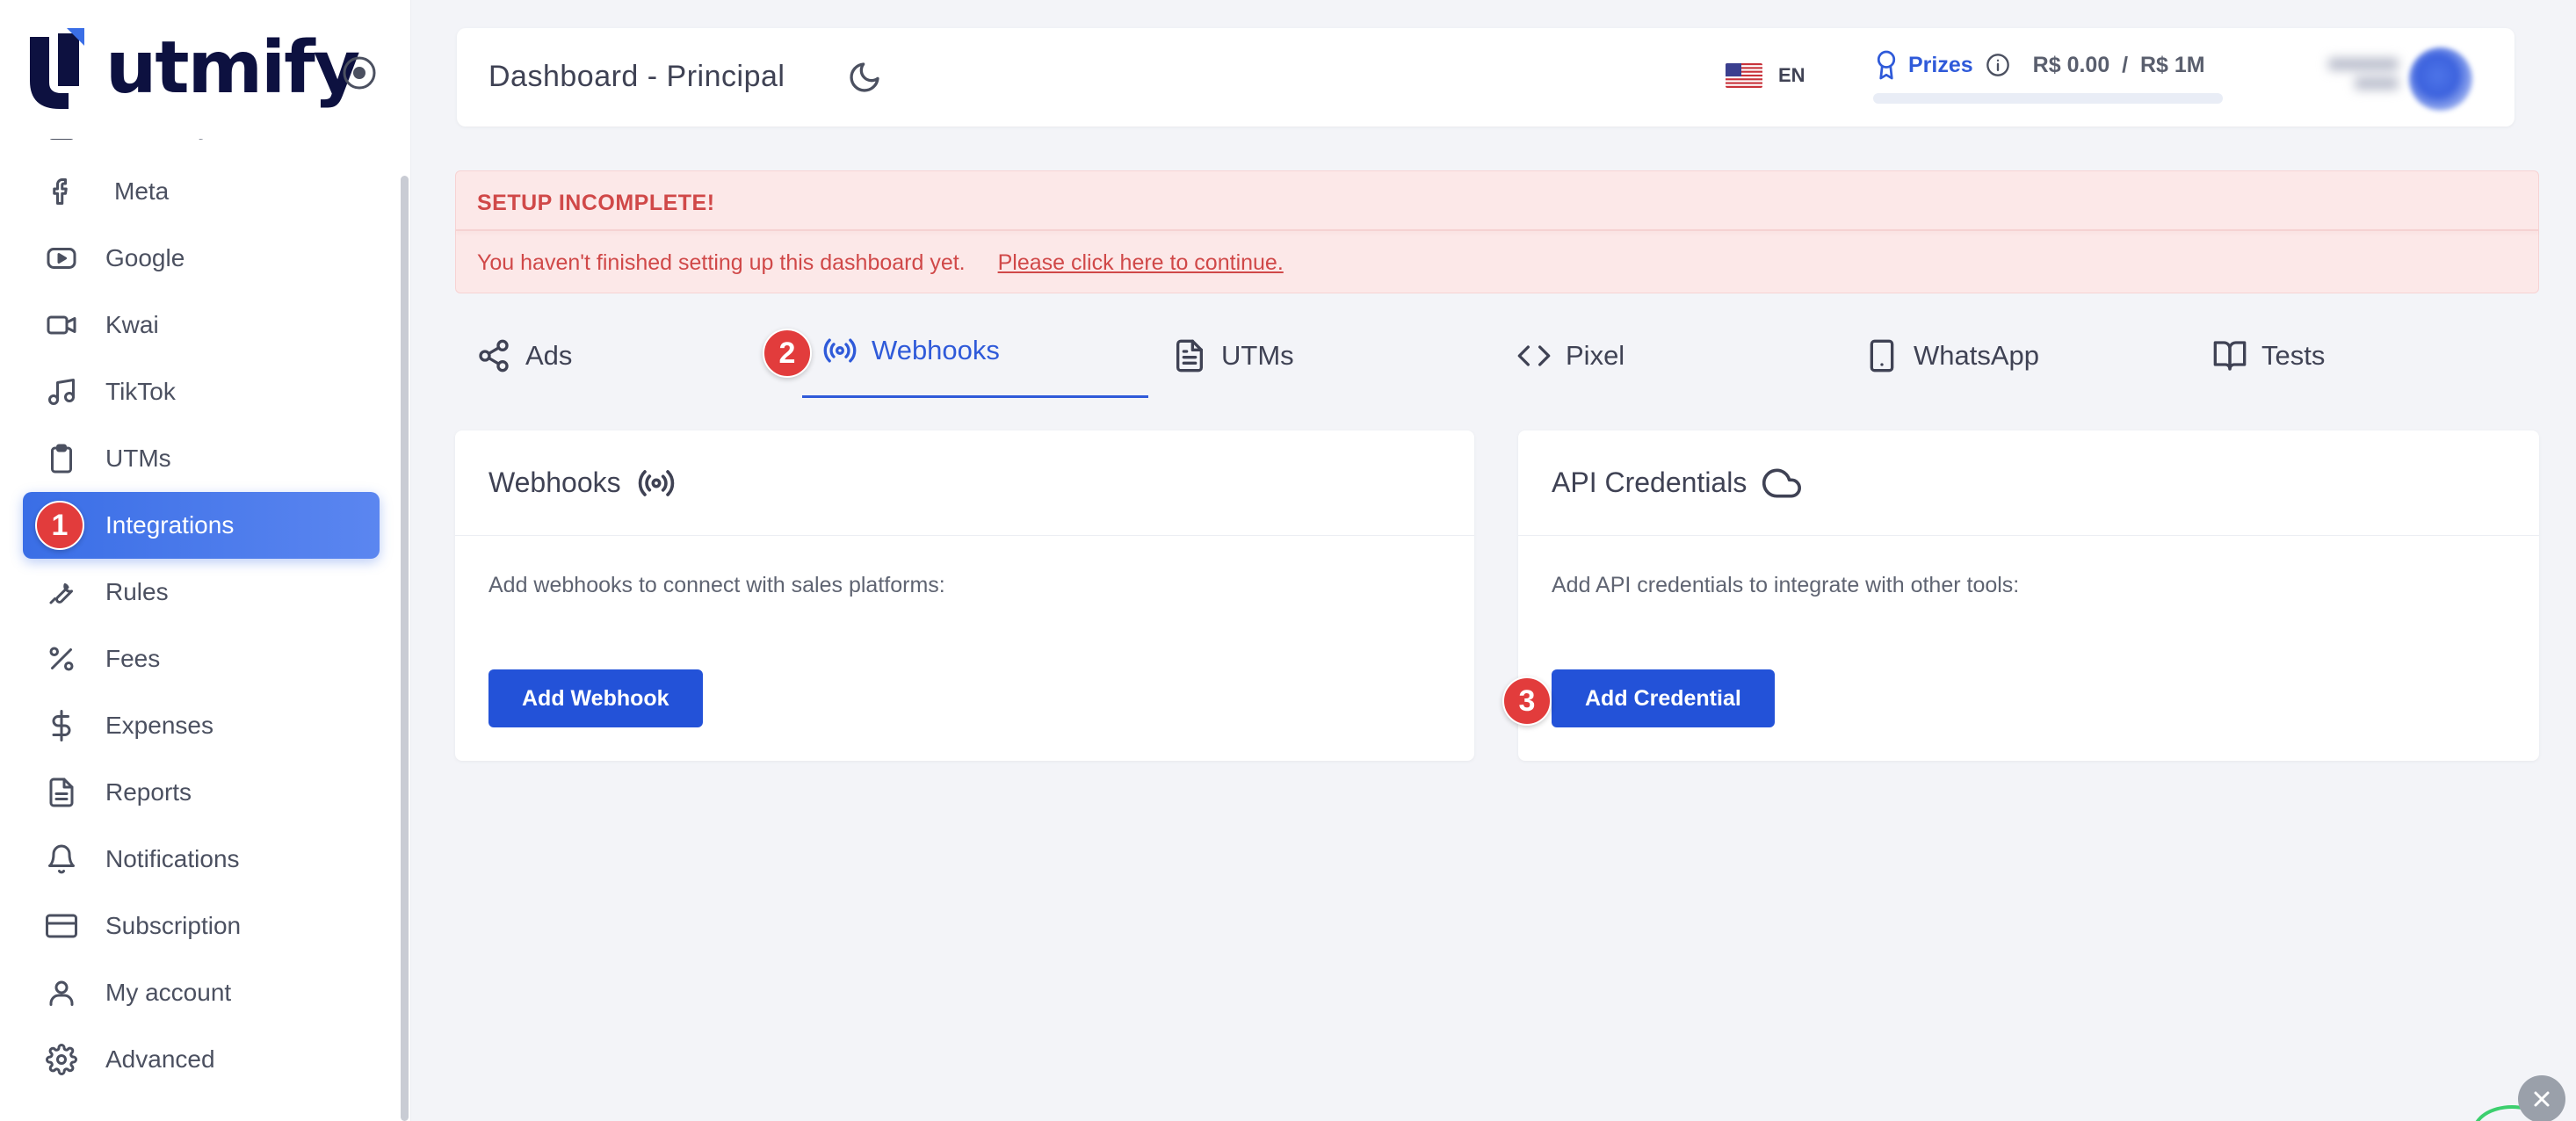 The image size is (2576, 1121). Describe the element at coordinates (170, 525) in the screenshot. I see `sidebar-item-label: Integrations` at that location.